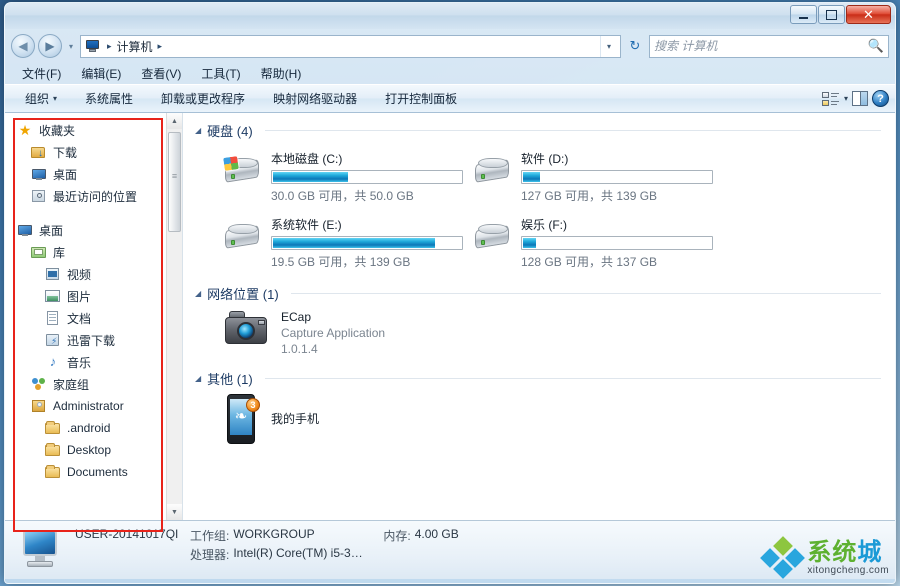  What do you see at coordinates (89, 428) in the screenshot?
I see `sidebar-item-label: .android` at bounding box center [89, 428].